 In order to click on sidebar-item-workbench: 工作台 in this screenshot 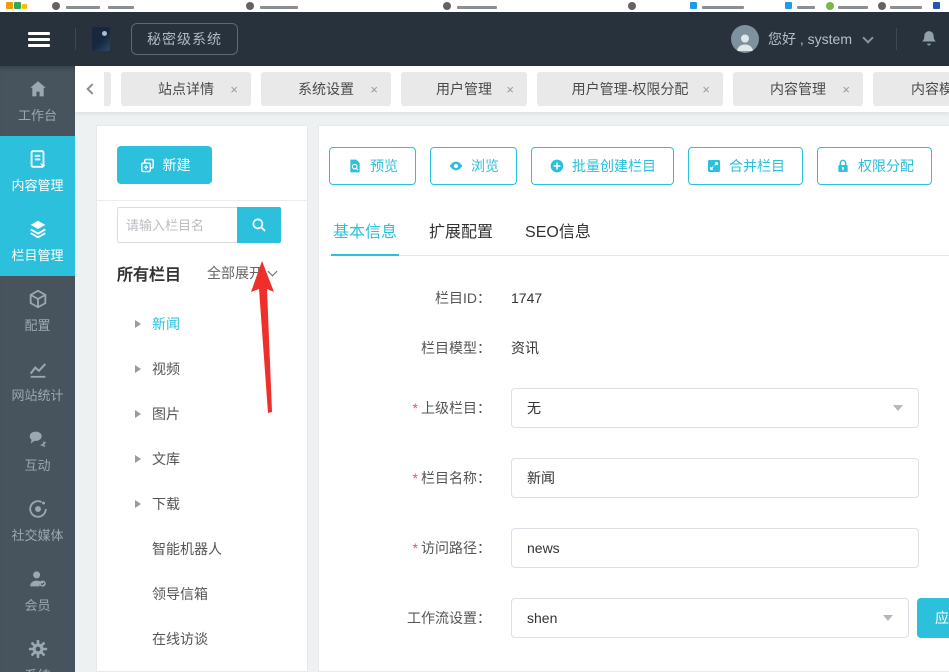, I will do `click(37, 101)`.